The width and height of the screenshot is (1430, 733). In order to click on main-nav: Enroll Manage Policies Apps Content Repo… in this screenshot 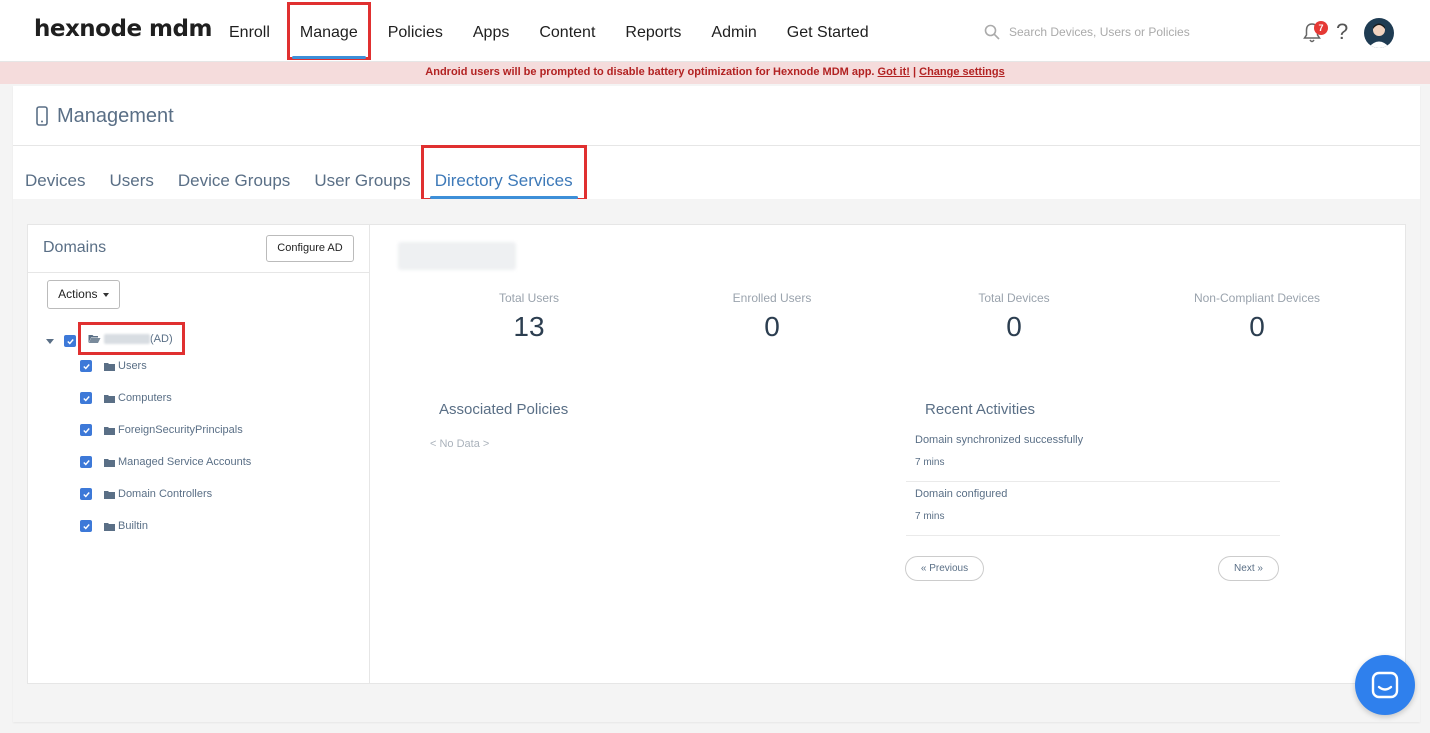, I will do `click(549, 31)`.